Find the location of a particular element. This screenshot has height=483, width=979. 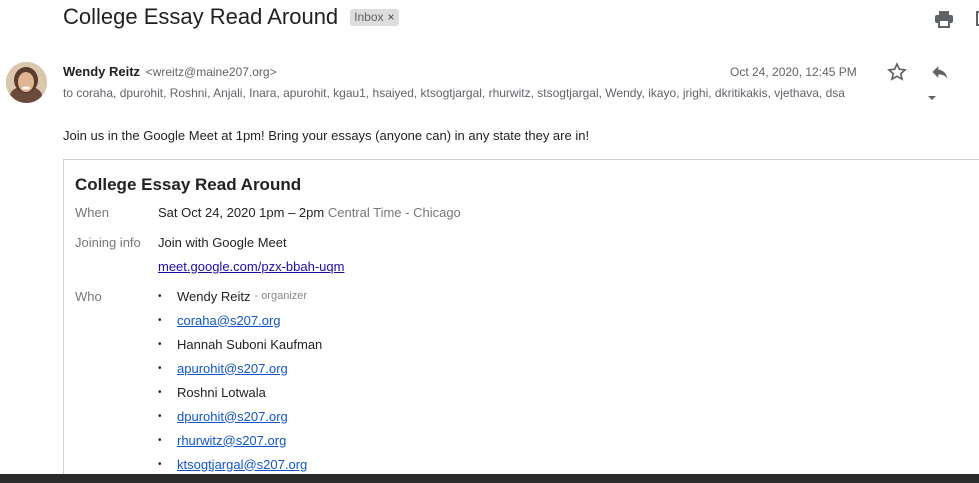

guest-name: Wendy Reitz is located at coordinates (214, 296).